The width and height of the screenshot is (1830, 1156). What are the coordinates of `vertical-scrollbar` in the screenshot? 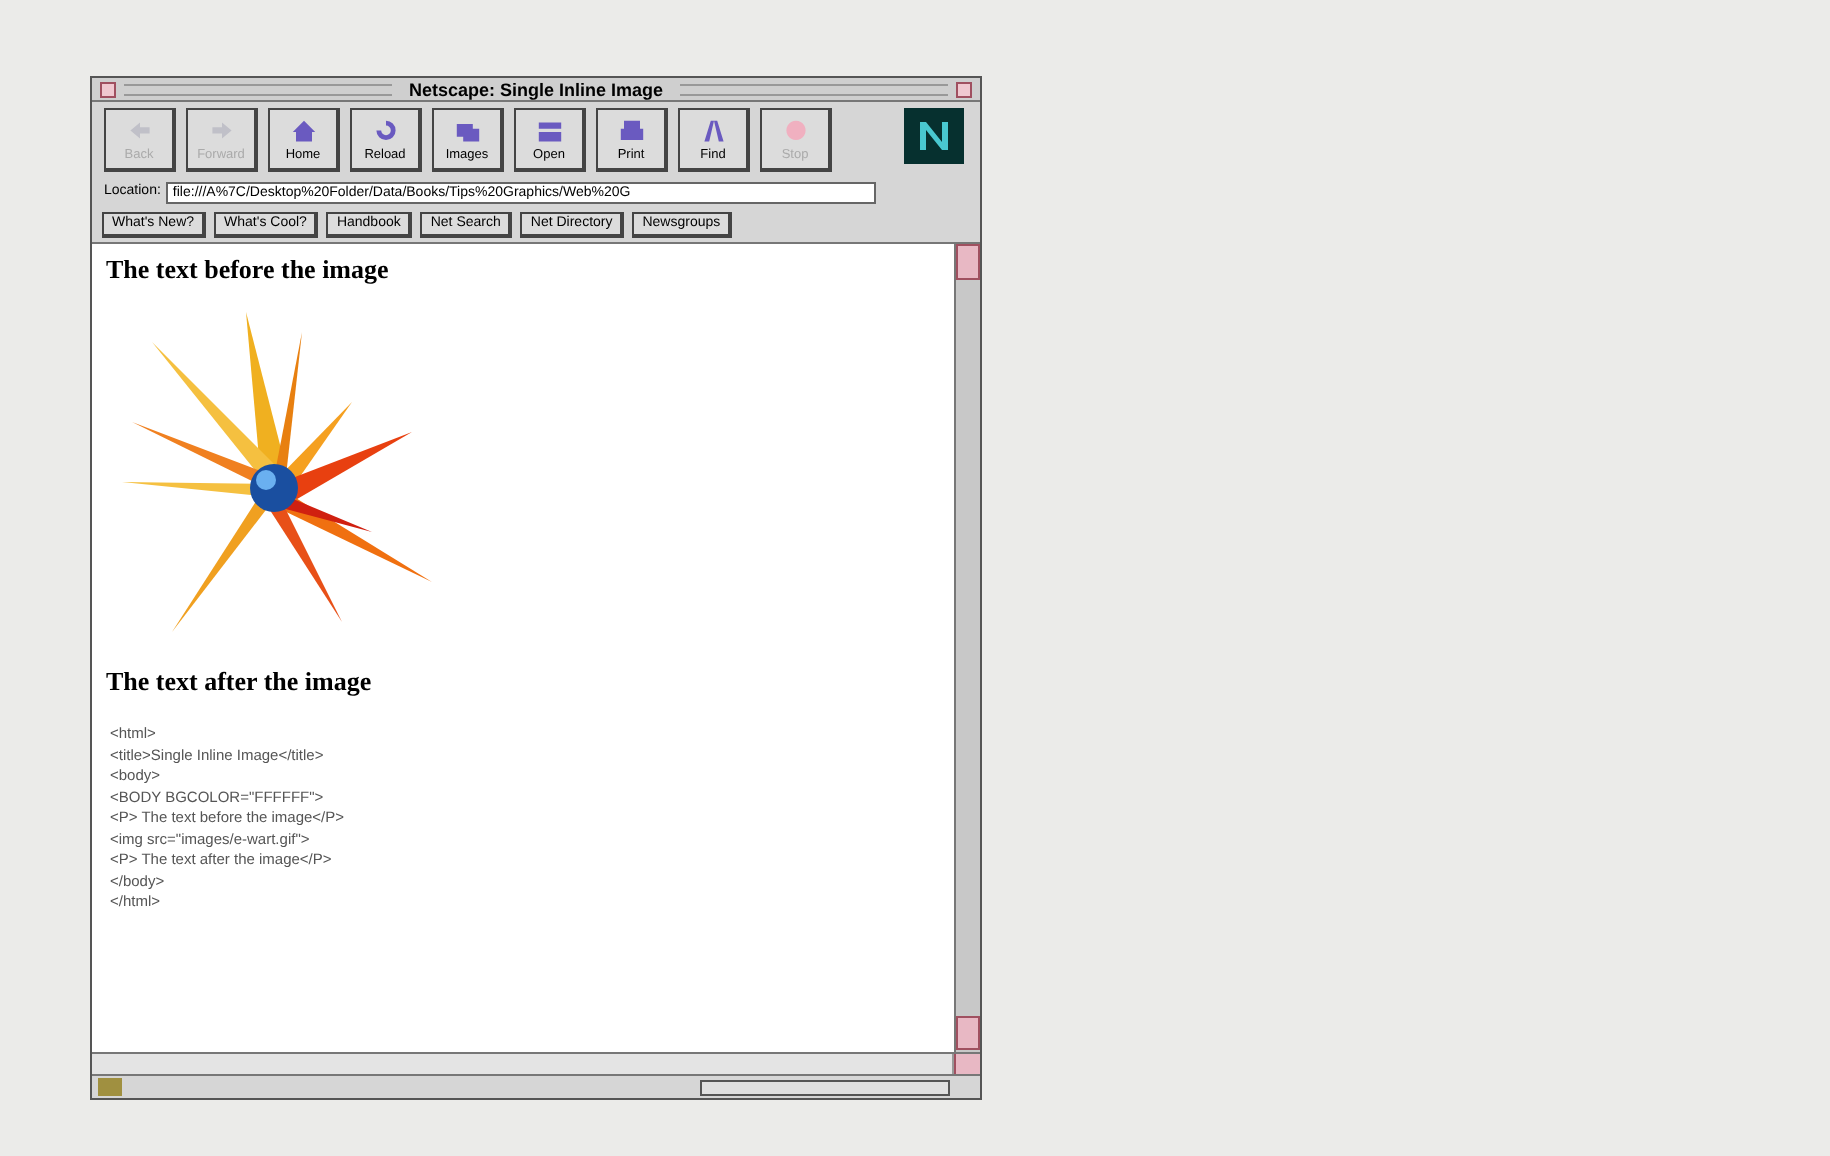 It's located at (967, 648).